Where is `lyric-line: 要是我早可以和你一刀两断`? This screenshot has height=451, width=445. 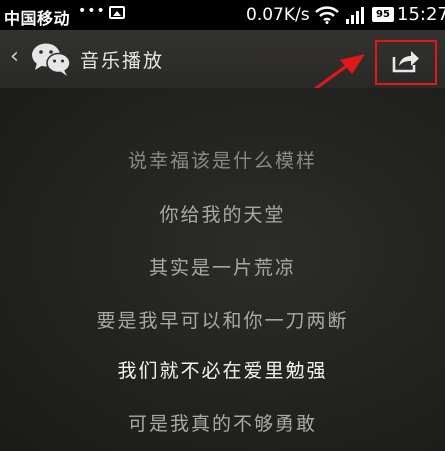
lyric-line: 要是我早可以和你一刀两断 is located at coordinates (222, 321).